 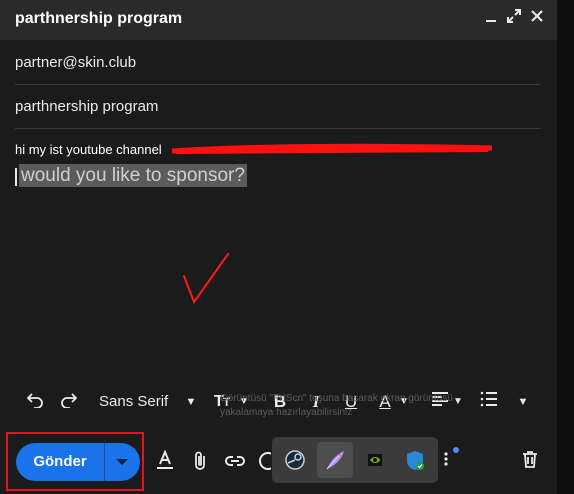 What do you see at coordinates (565, 247) in the screenshot?
I see `background-strip` at bounding box center [565, 247].